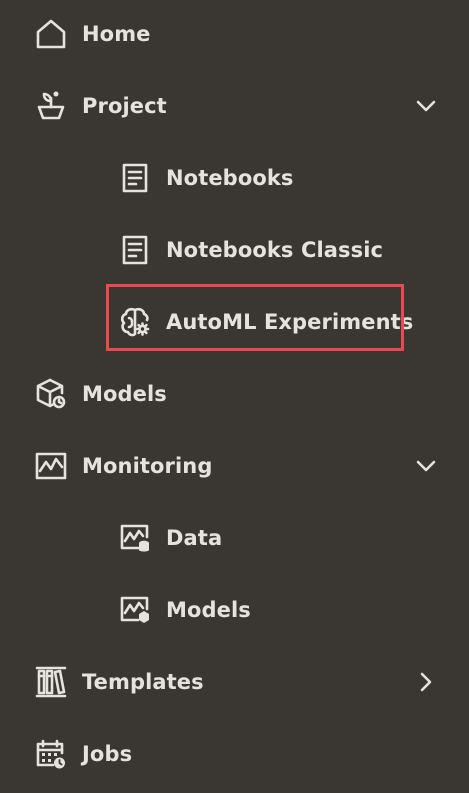 Image resolution: width=469 pixels, height=793 pixels. I want to click on chevron-right-icon, so click(426, 682).